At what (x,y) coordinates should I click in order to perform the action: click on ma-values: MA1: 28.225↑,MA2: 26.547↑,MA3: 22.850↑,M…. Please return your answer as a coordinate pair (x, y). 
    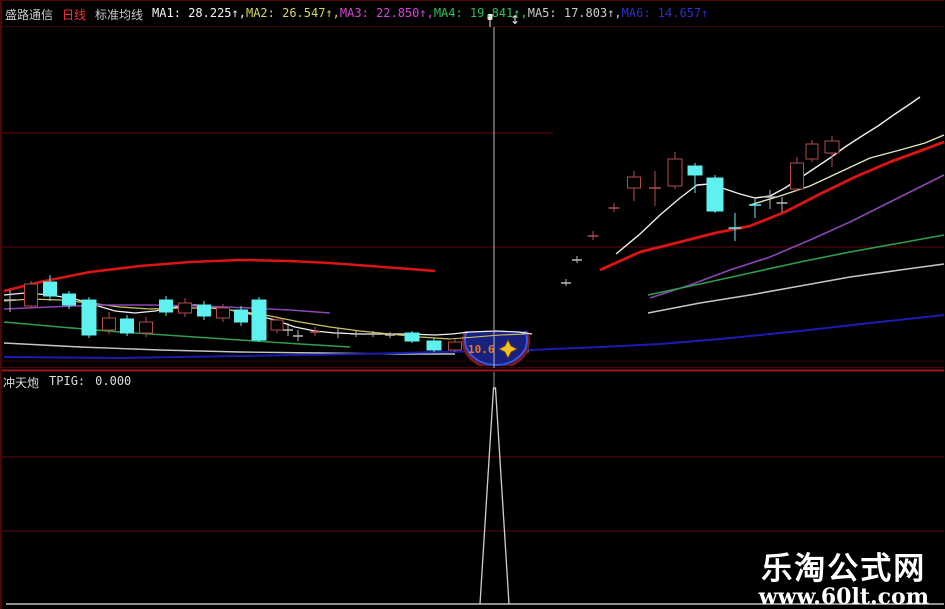
    Looking at the image, I should click on (430, 14).